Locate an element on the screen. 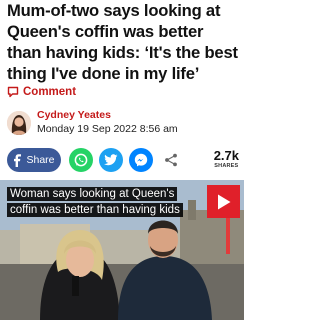 The height and width of the screenshot is (320, 320). share-icon is located at coordinates (171, 160).